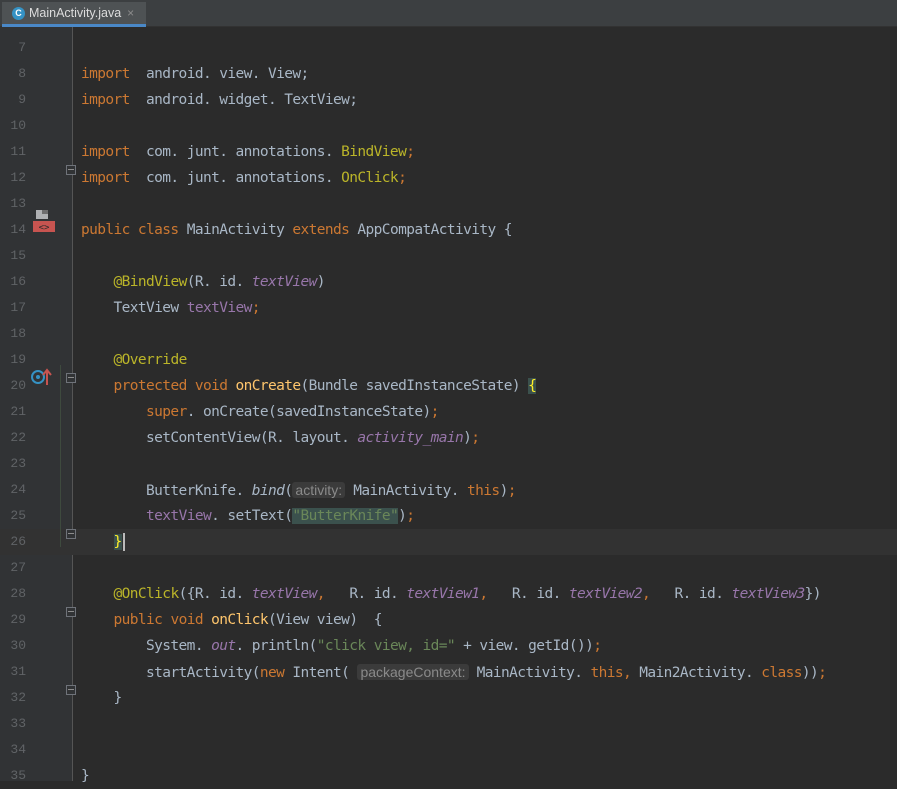 This screenshot has height=789, width=897. What do you see at coordinates (276, 673) in the screenshot?
I see `code-token: new` at bounding box center [276, 673].